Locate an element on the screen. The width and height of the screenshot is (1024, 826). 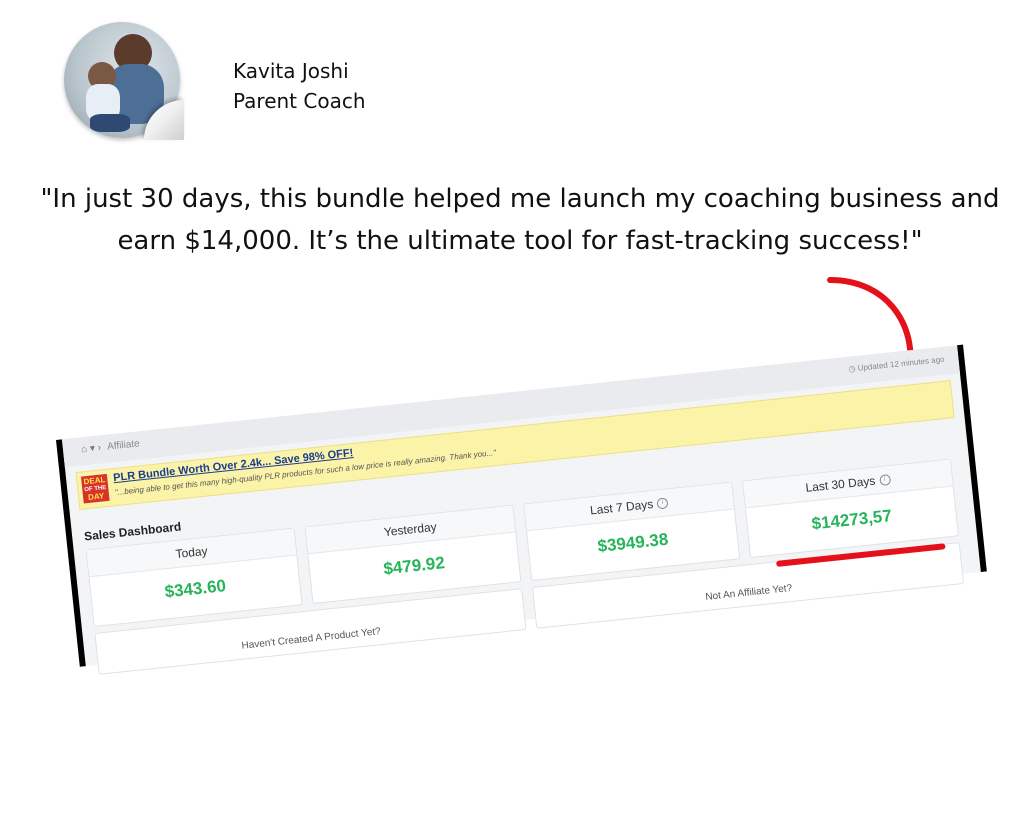
author-info: Kavita Joshi Parent Coach is located at coordinates (299, 86).